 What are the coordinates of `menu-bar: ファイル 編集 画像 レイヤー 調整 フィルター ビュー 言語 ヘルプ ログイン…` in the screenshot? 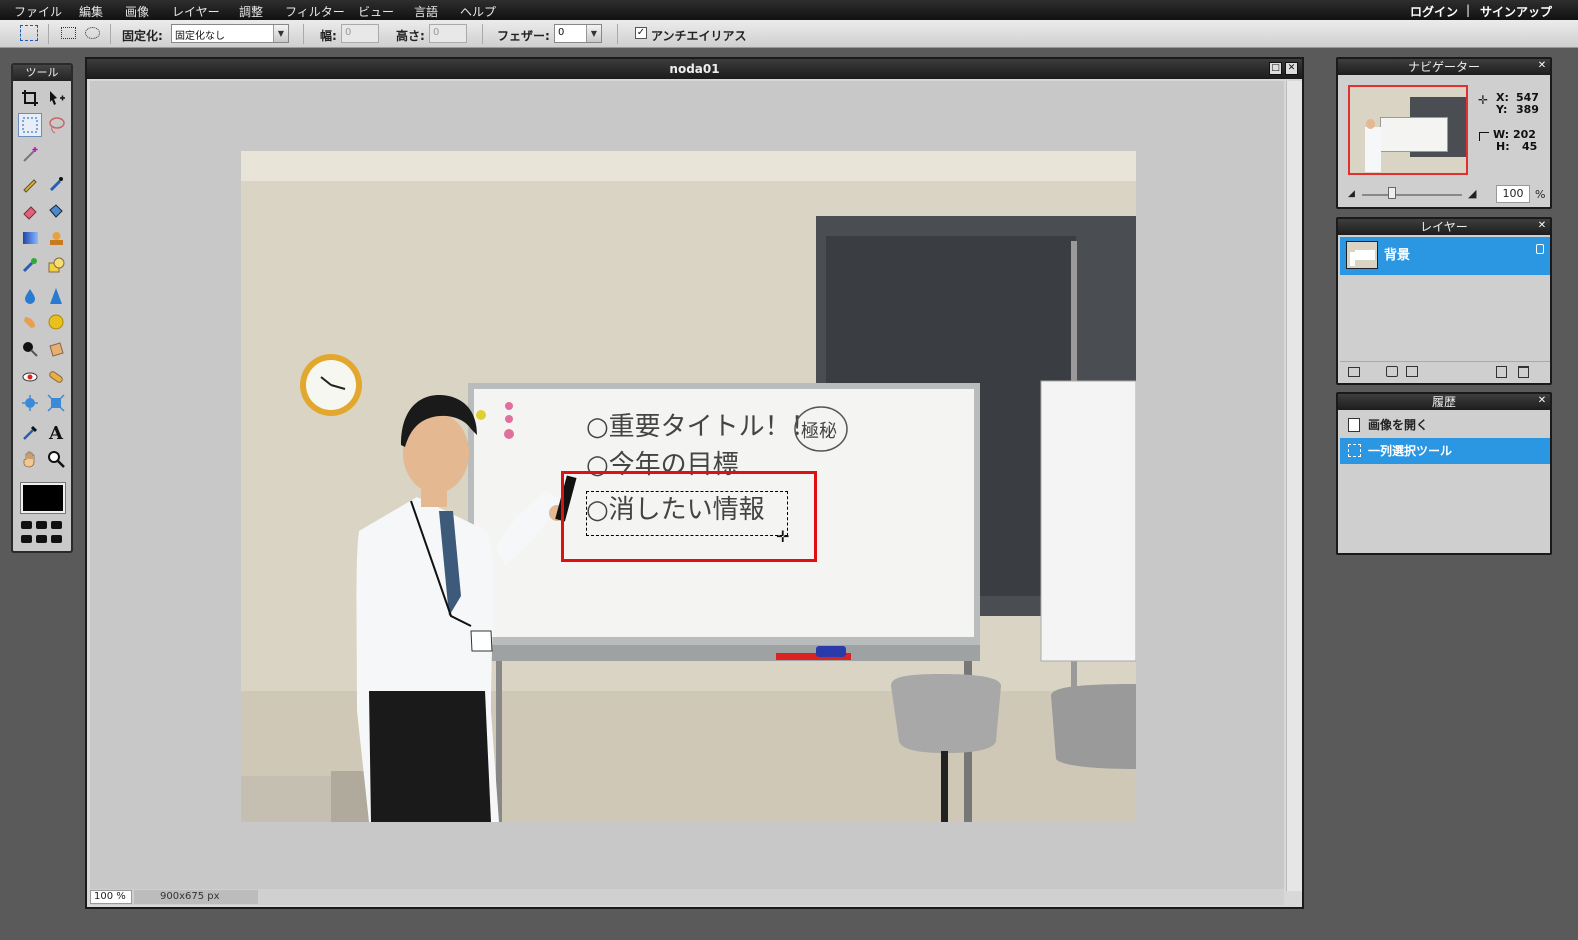 It's located at (789, 10).